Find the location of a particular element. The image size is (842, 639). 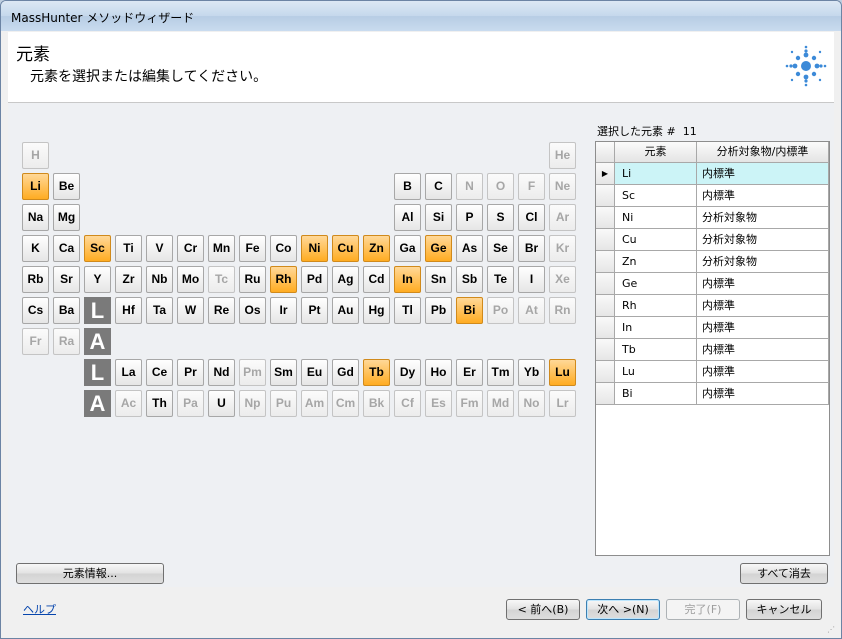

element-button-es: Es is located at coordinates (438, 403).